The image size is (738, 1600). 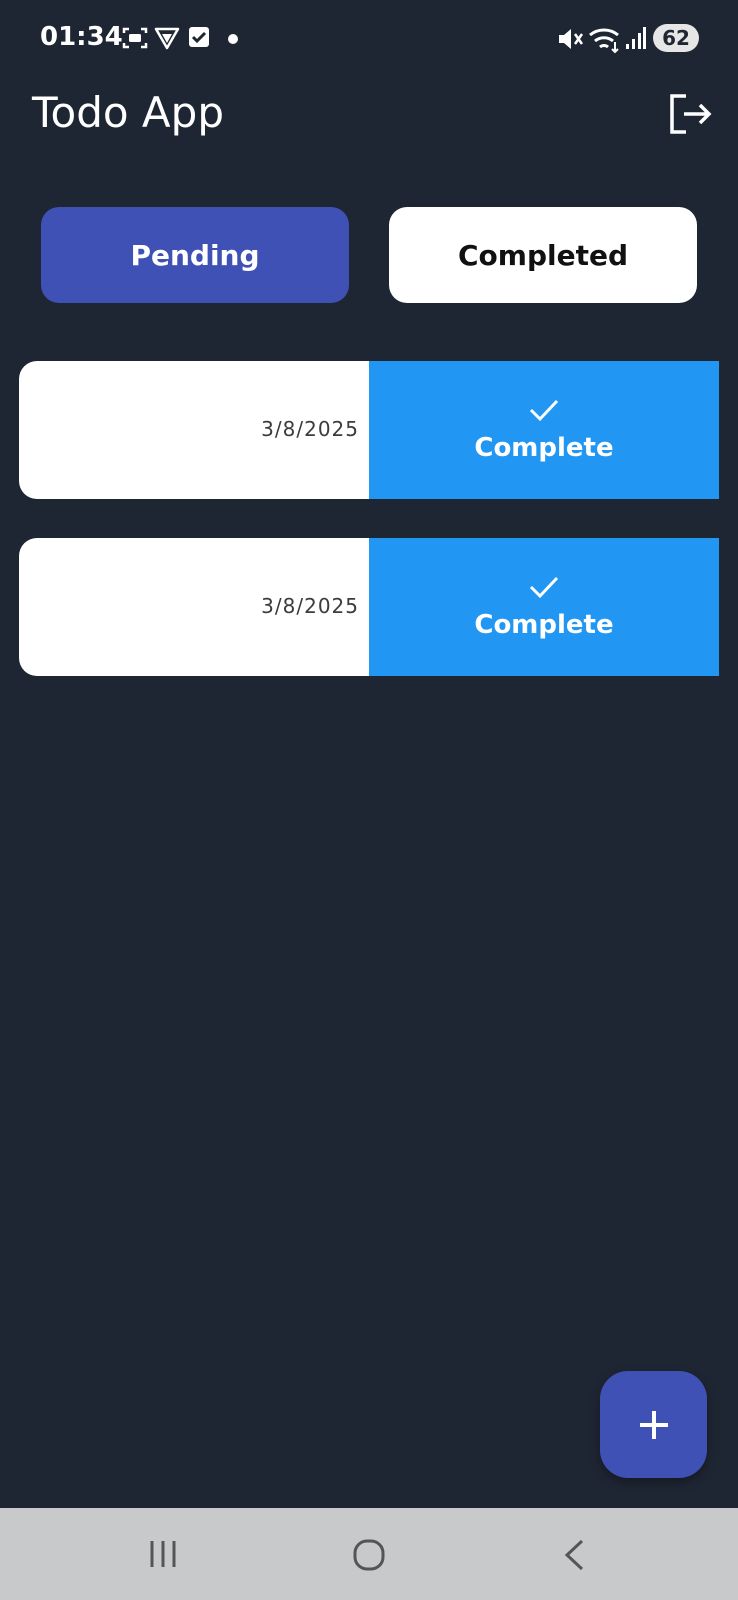 I want to click on vpn-shield-icon, so click(x=167, y=38).